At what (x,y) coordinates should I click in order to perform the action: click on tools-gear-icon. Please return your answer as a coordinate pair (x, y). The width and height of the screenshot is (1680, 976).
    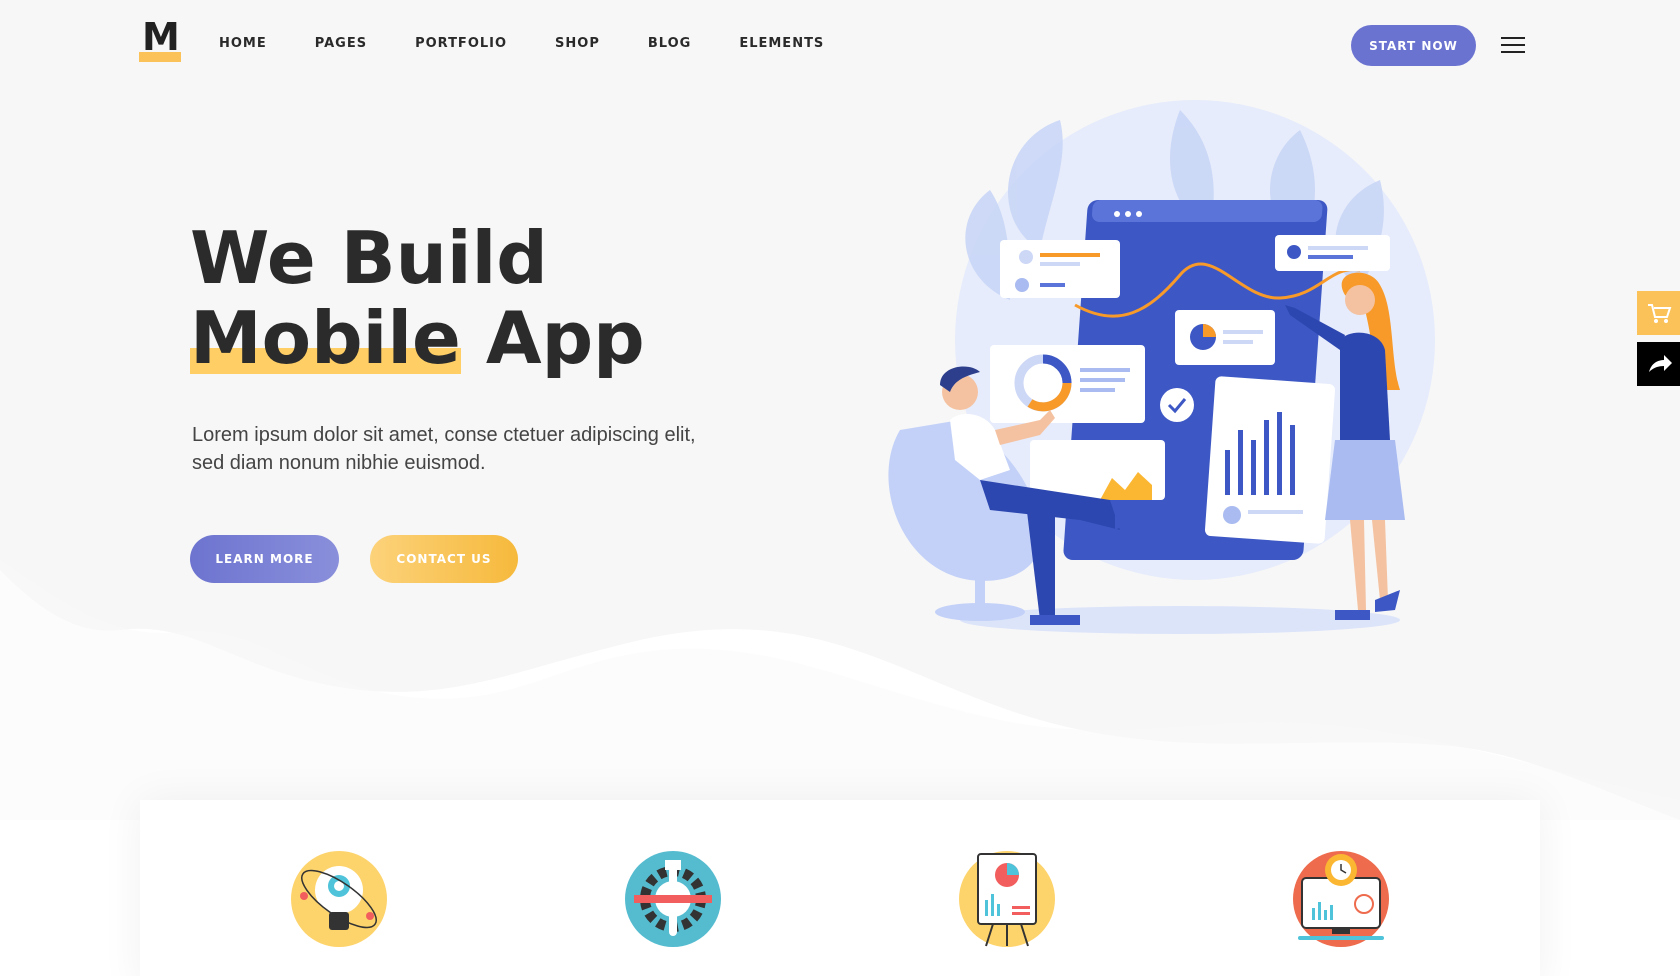
    Looking at the image, I should click on (673, 899).